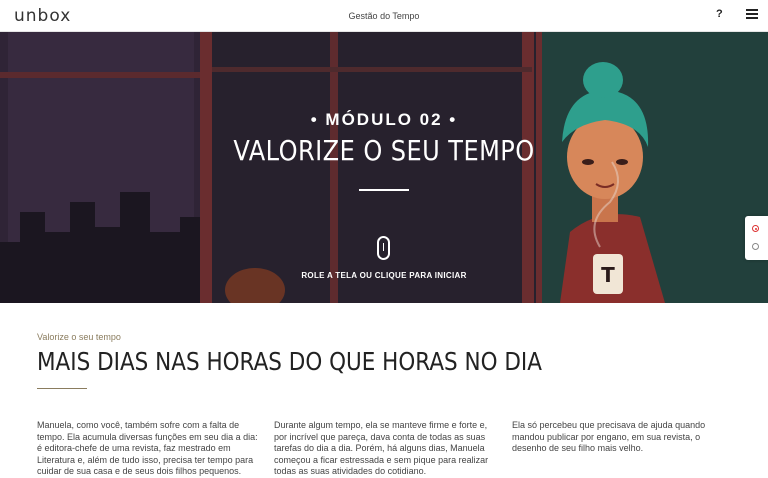 The width and height of the screenshot is (768, 478). I want to click on hero-title: VALORIZE O SEU TEMPO, so click(384, 150).